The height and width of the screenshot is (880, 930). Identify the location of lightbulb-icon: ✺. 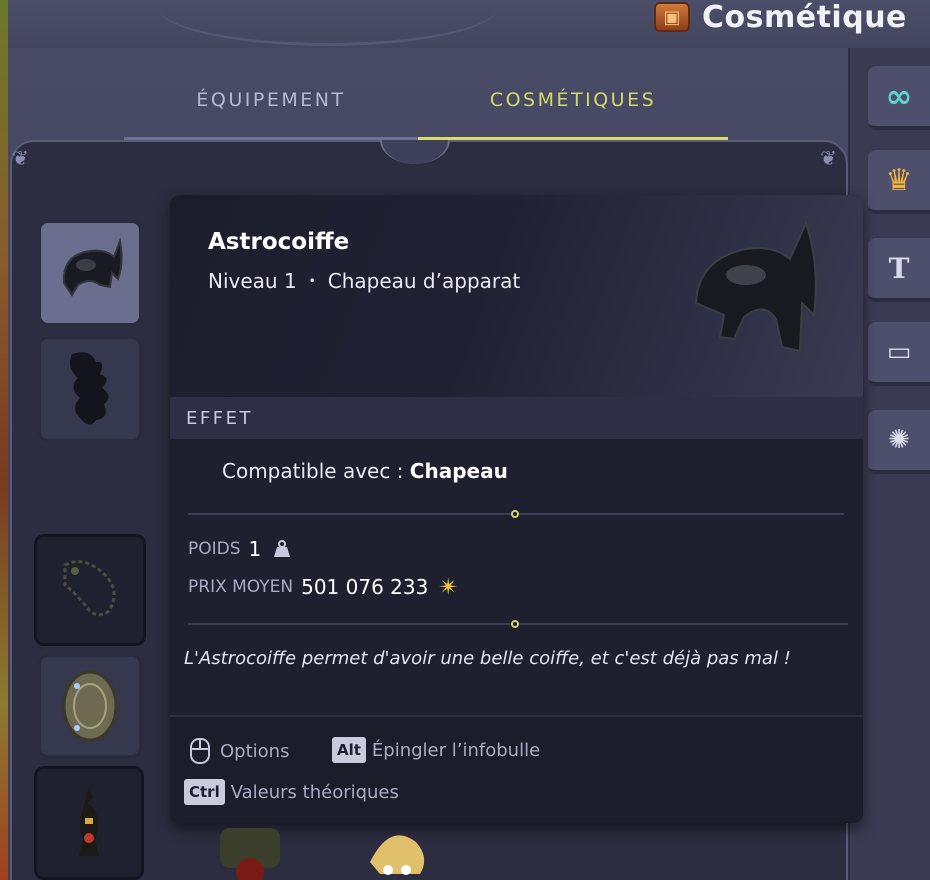
(899, 440).